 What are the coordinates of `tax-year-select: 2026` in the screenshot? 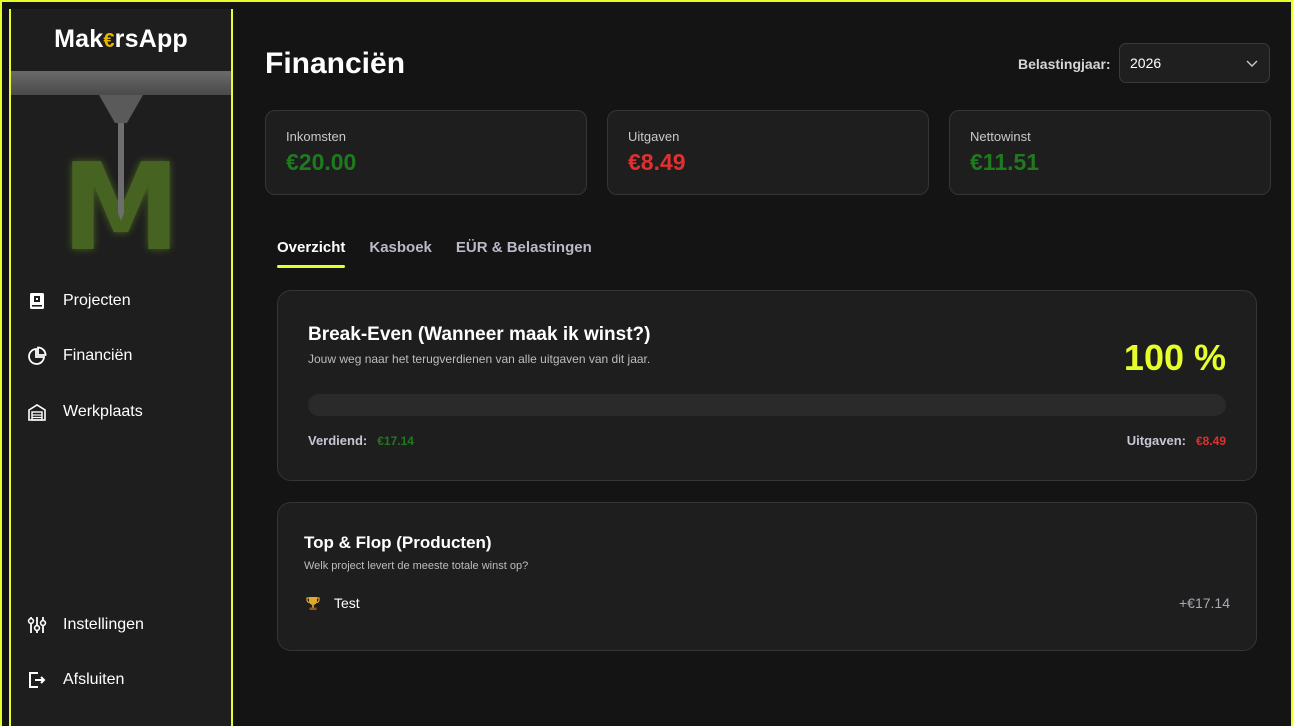 It's located at (1194, 63).